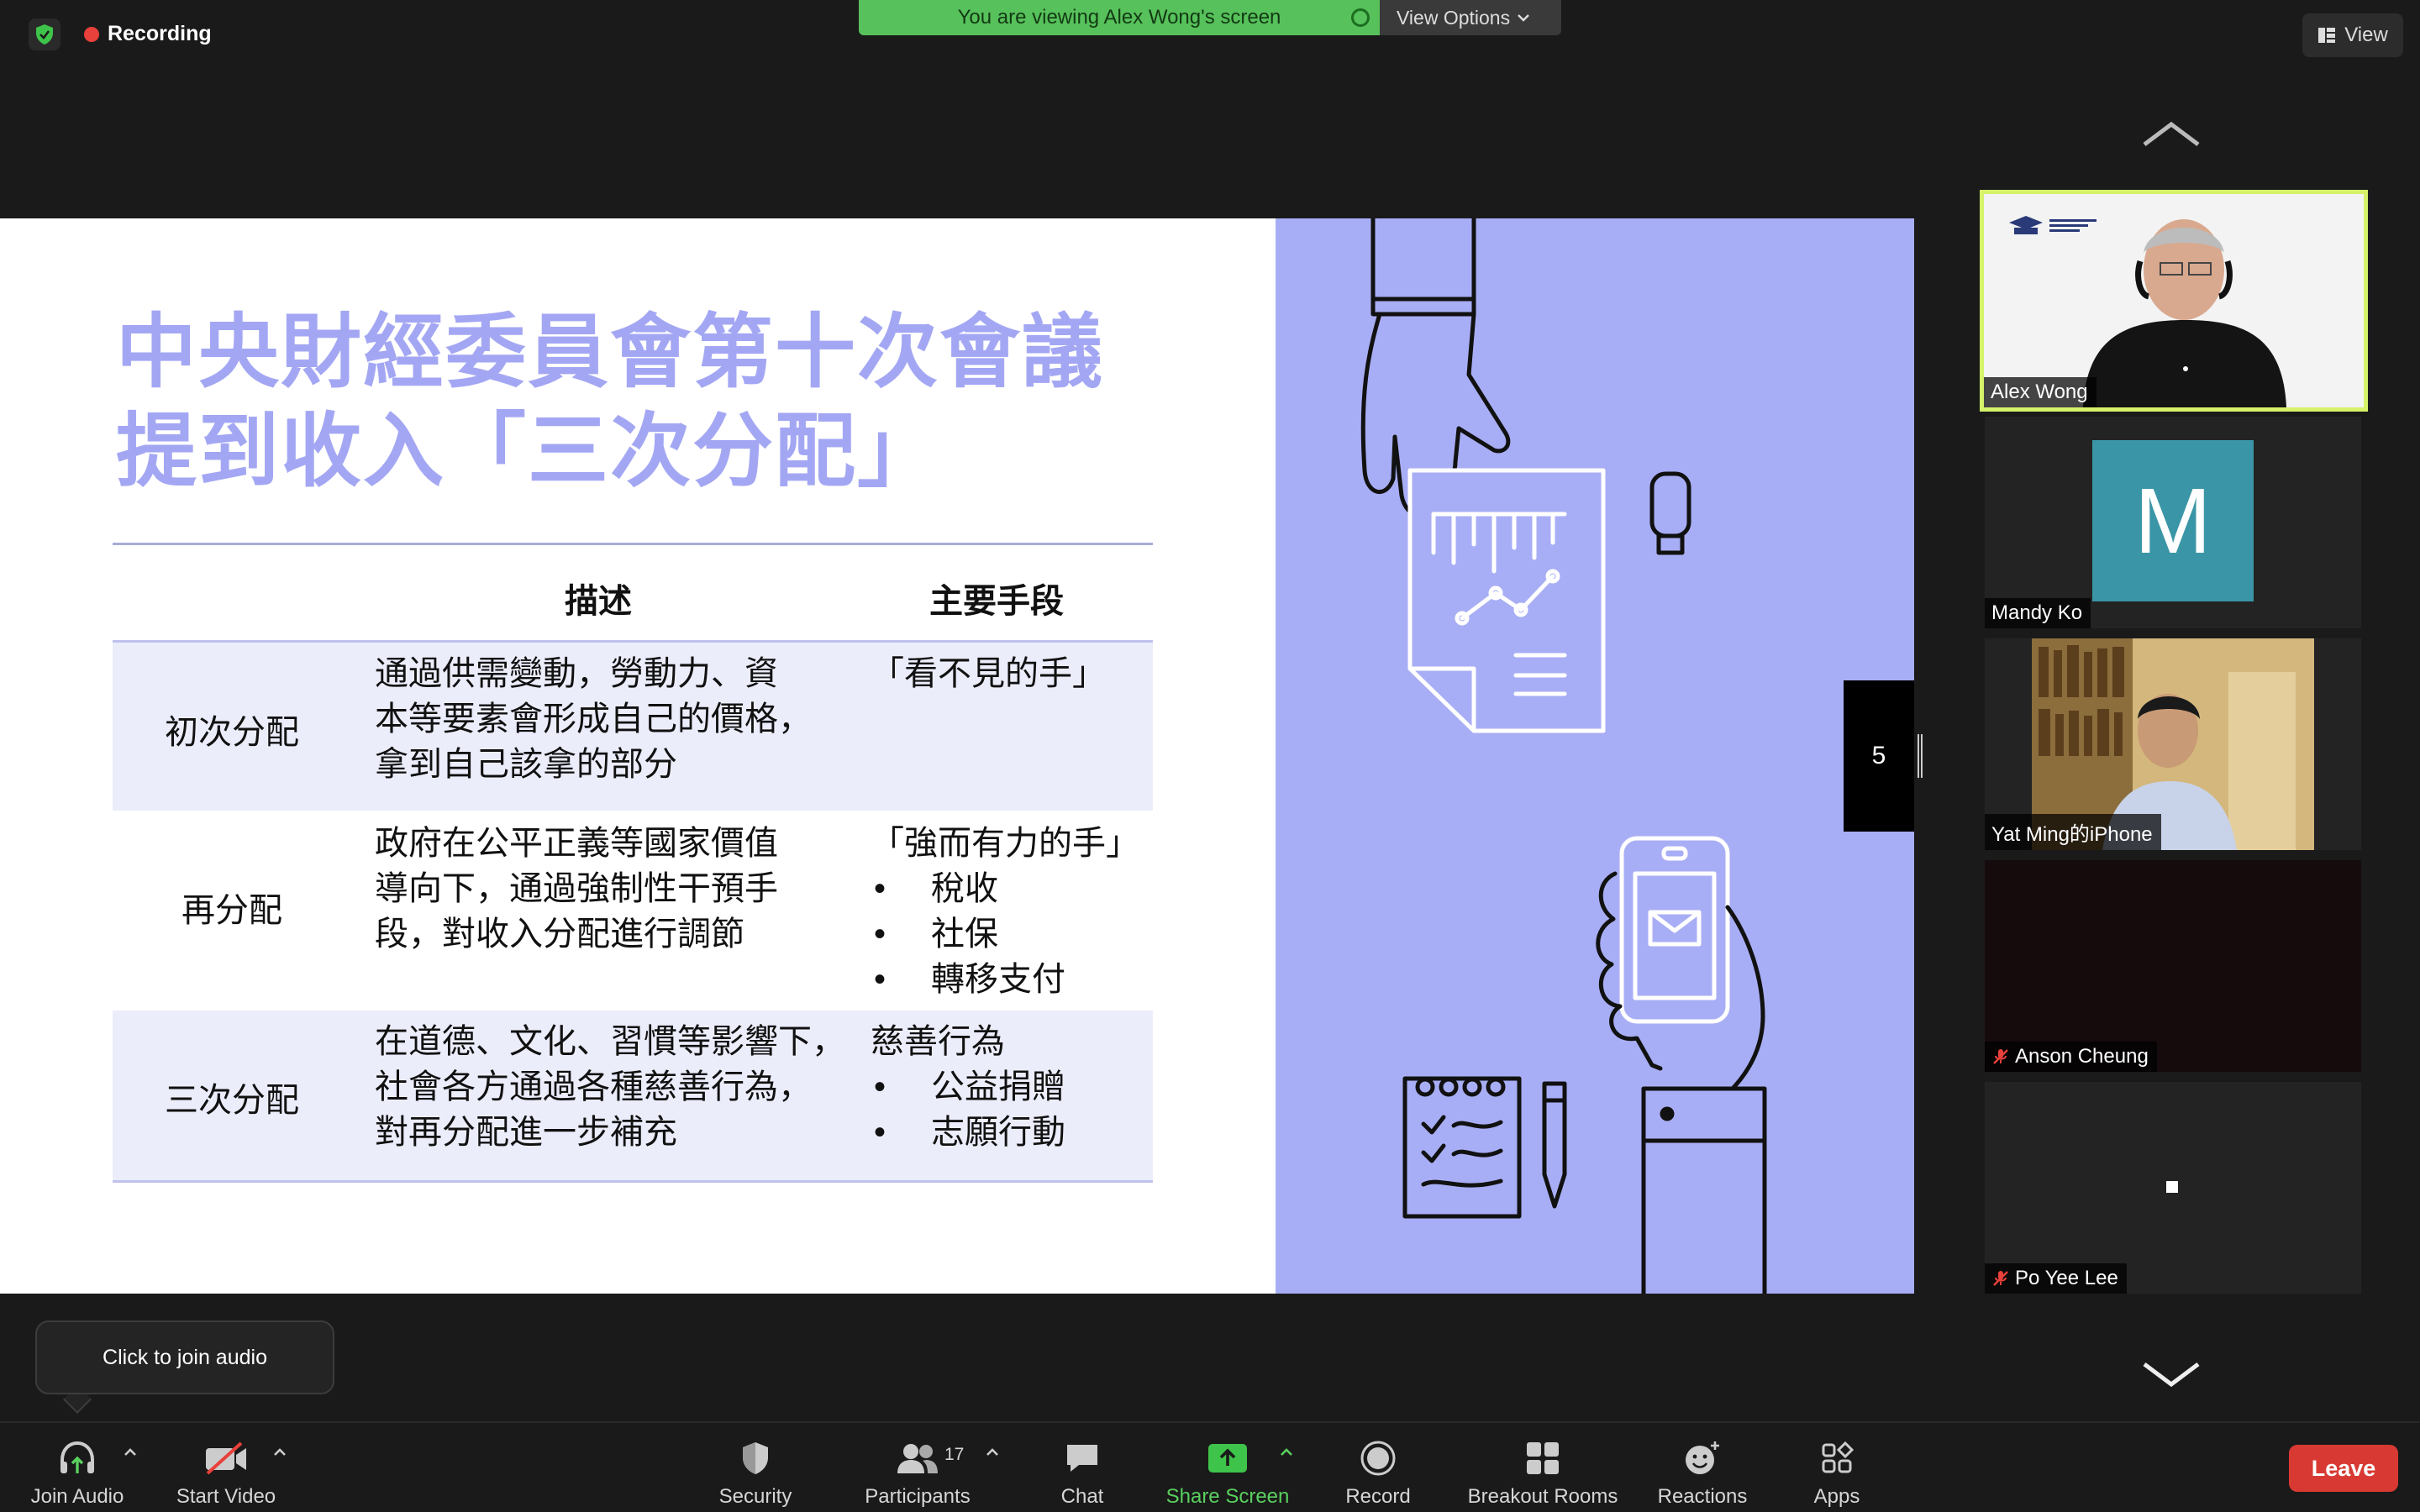 This screenshot has height=1512, width=2420. I want to click on participant-name-tag: Po Yee Lee, so click(2056, 1278).